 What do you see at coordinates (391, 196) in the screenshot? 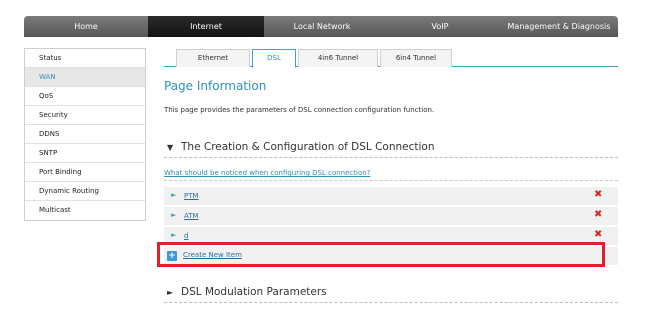
I see `connection-row-ptm: ► PTM ✖` at bounding box center [391, 196].